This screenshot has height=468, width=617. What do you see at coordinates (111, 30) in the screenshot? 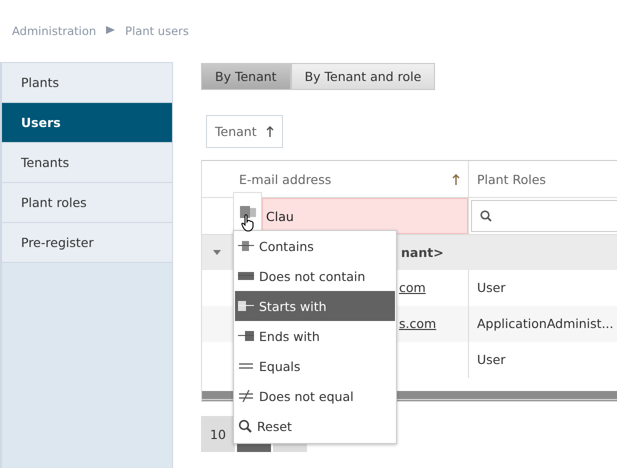
I see `separator-icon` at bounding box center [111, 30].